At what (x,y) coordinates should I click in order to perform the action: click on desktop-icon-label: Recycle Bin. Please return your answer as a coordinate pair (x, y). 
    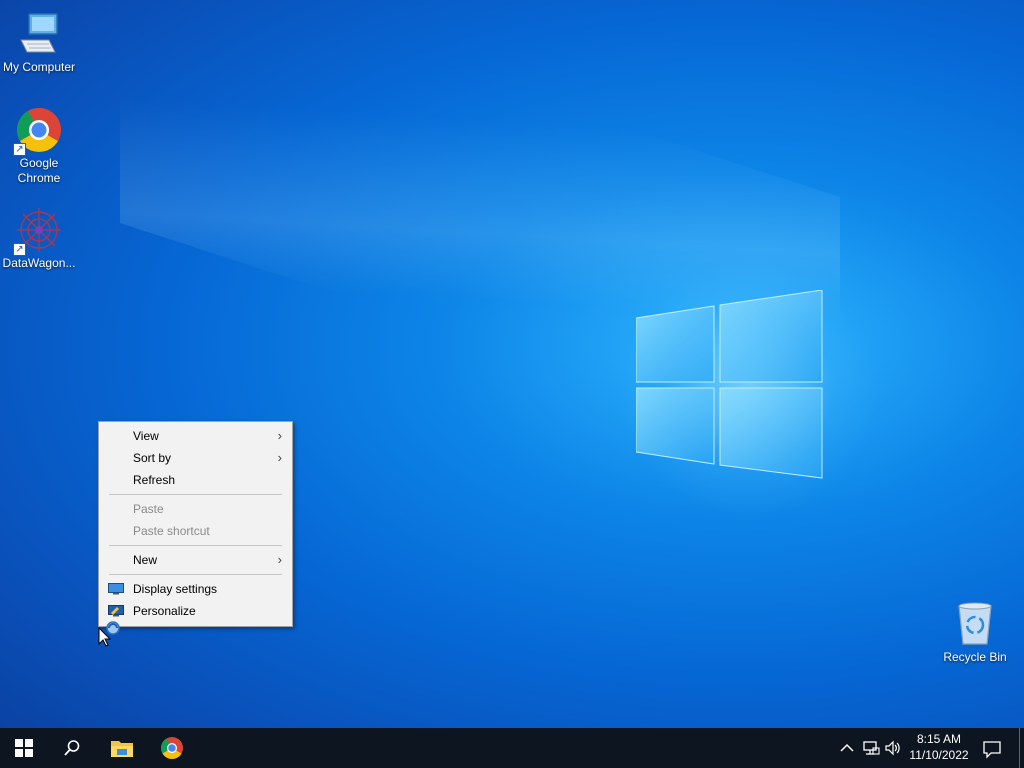
    Looking at the image, I should click on (975, 657).